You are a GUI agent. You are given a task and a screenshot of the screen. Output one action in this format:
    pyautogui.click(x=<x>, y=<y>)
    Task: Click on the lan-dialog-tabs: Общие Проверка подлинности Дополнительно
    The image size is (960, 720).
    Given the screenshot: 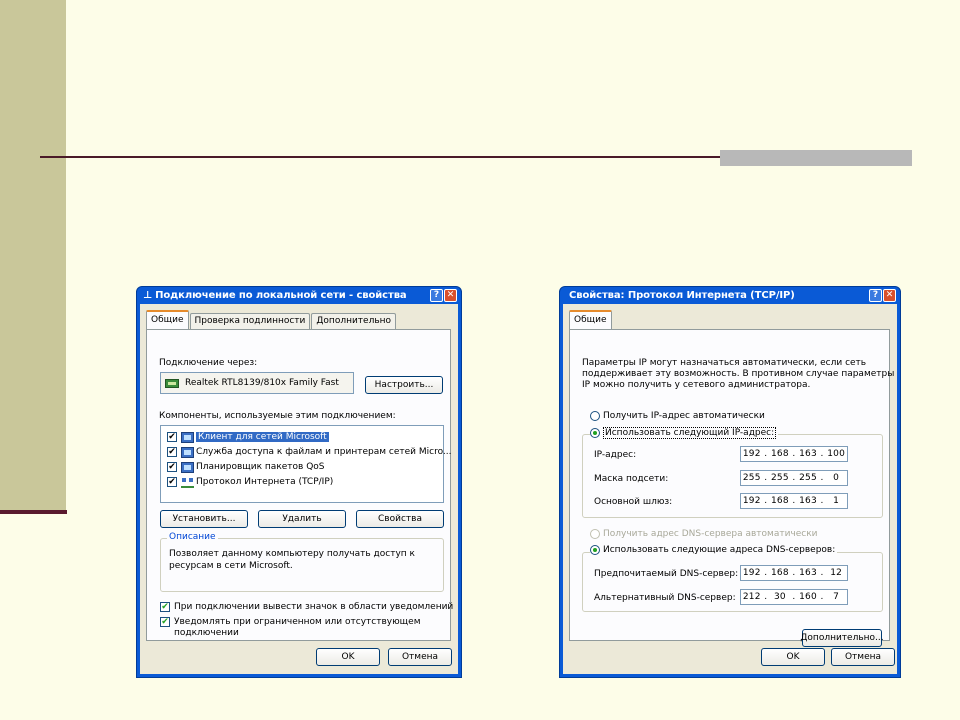 What is the action you would take?
    pyautogui.click(x=271, y=319)
    